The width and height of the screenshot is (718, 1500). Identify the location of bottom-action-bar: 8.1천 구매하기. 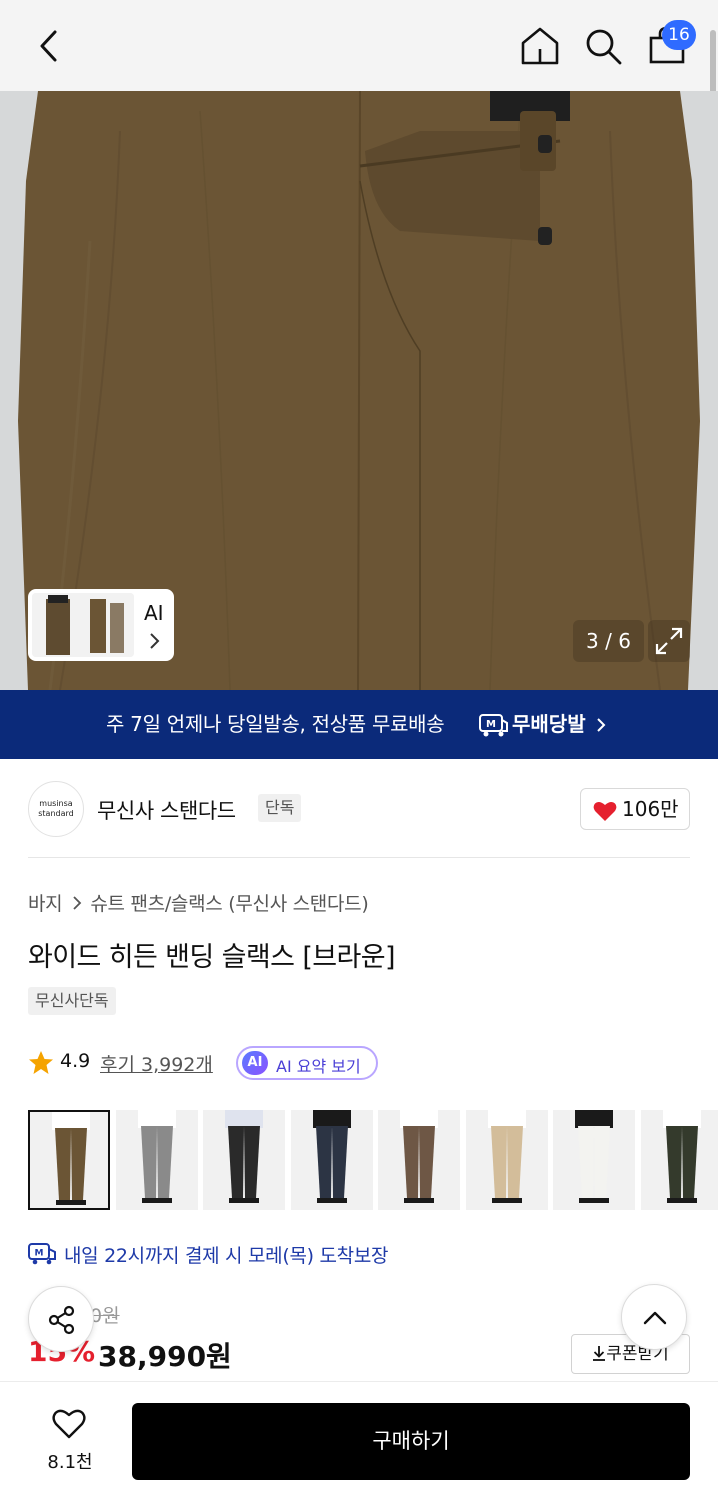
(359, 1440).